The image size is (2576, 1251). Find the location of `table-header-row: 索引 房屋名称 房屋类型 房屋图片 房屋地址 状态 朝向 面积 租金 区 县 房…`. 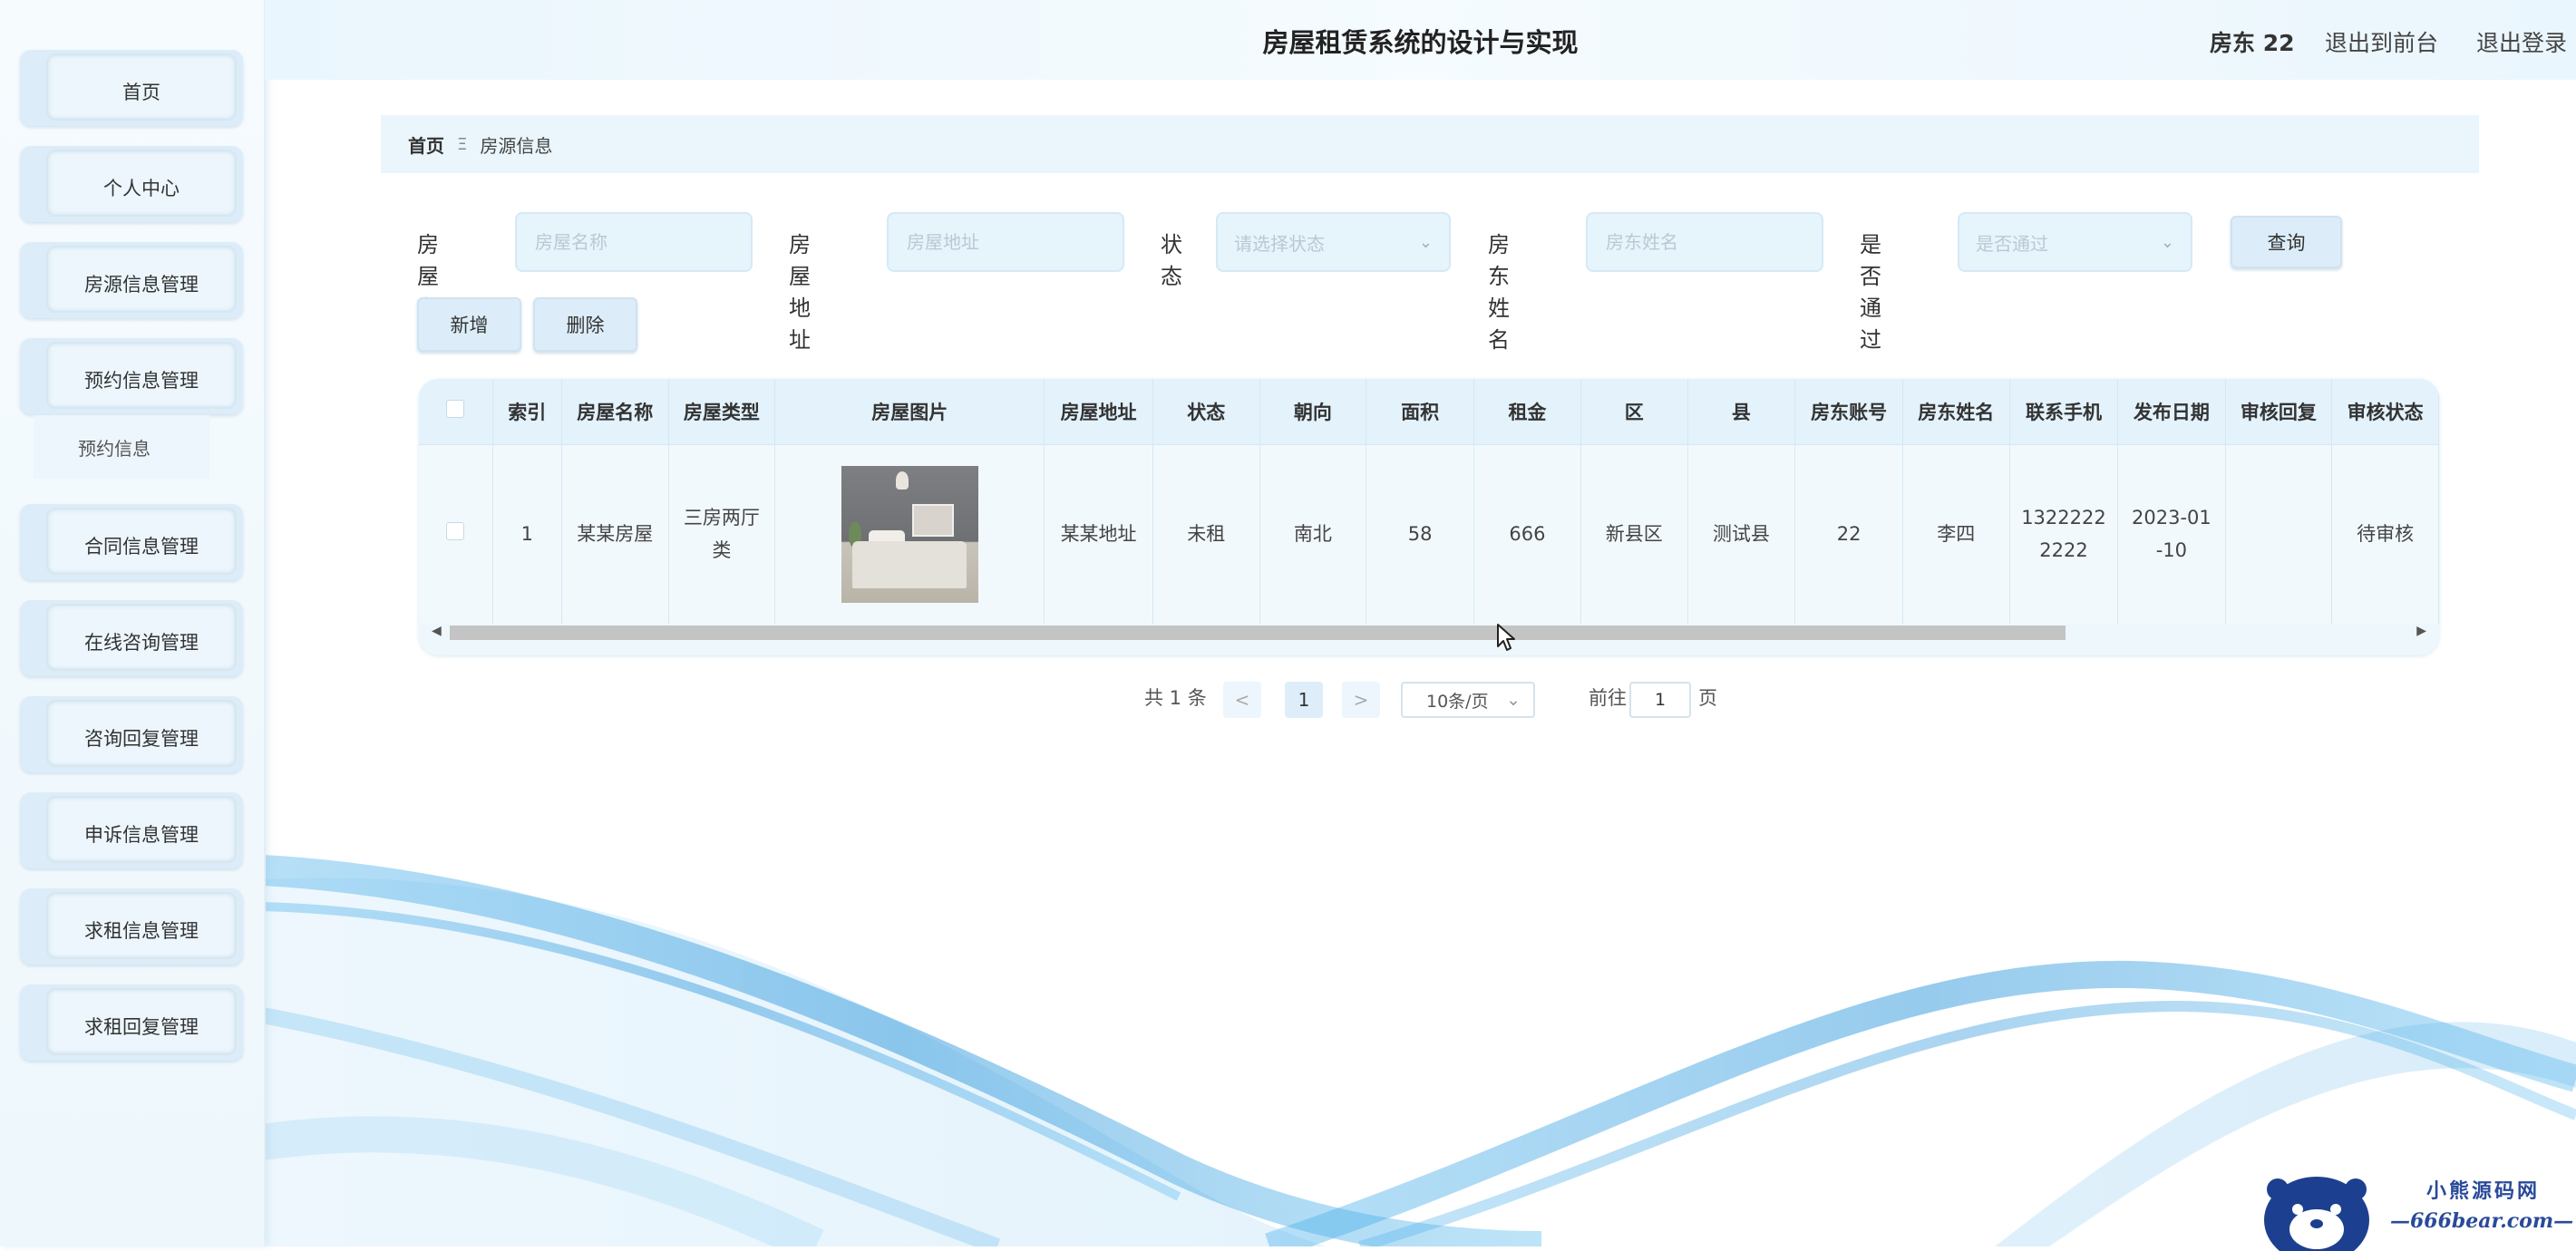

table-header-row: 索引 房屋名称 房屋类型 房屋图片 房屋地址 状态 朝向 面积 租金 区 县 房… is located at coordinates (1429, 412).